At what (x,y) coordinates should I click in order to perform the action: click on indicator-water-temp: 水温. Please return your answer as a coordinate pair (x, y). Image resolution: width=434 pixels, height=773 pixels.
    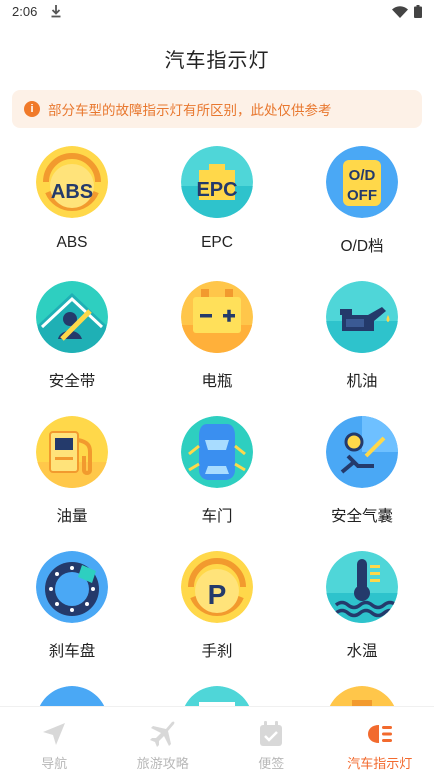
    Looking at the image, I should click on (362, 605).